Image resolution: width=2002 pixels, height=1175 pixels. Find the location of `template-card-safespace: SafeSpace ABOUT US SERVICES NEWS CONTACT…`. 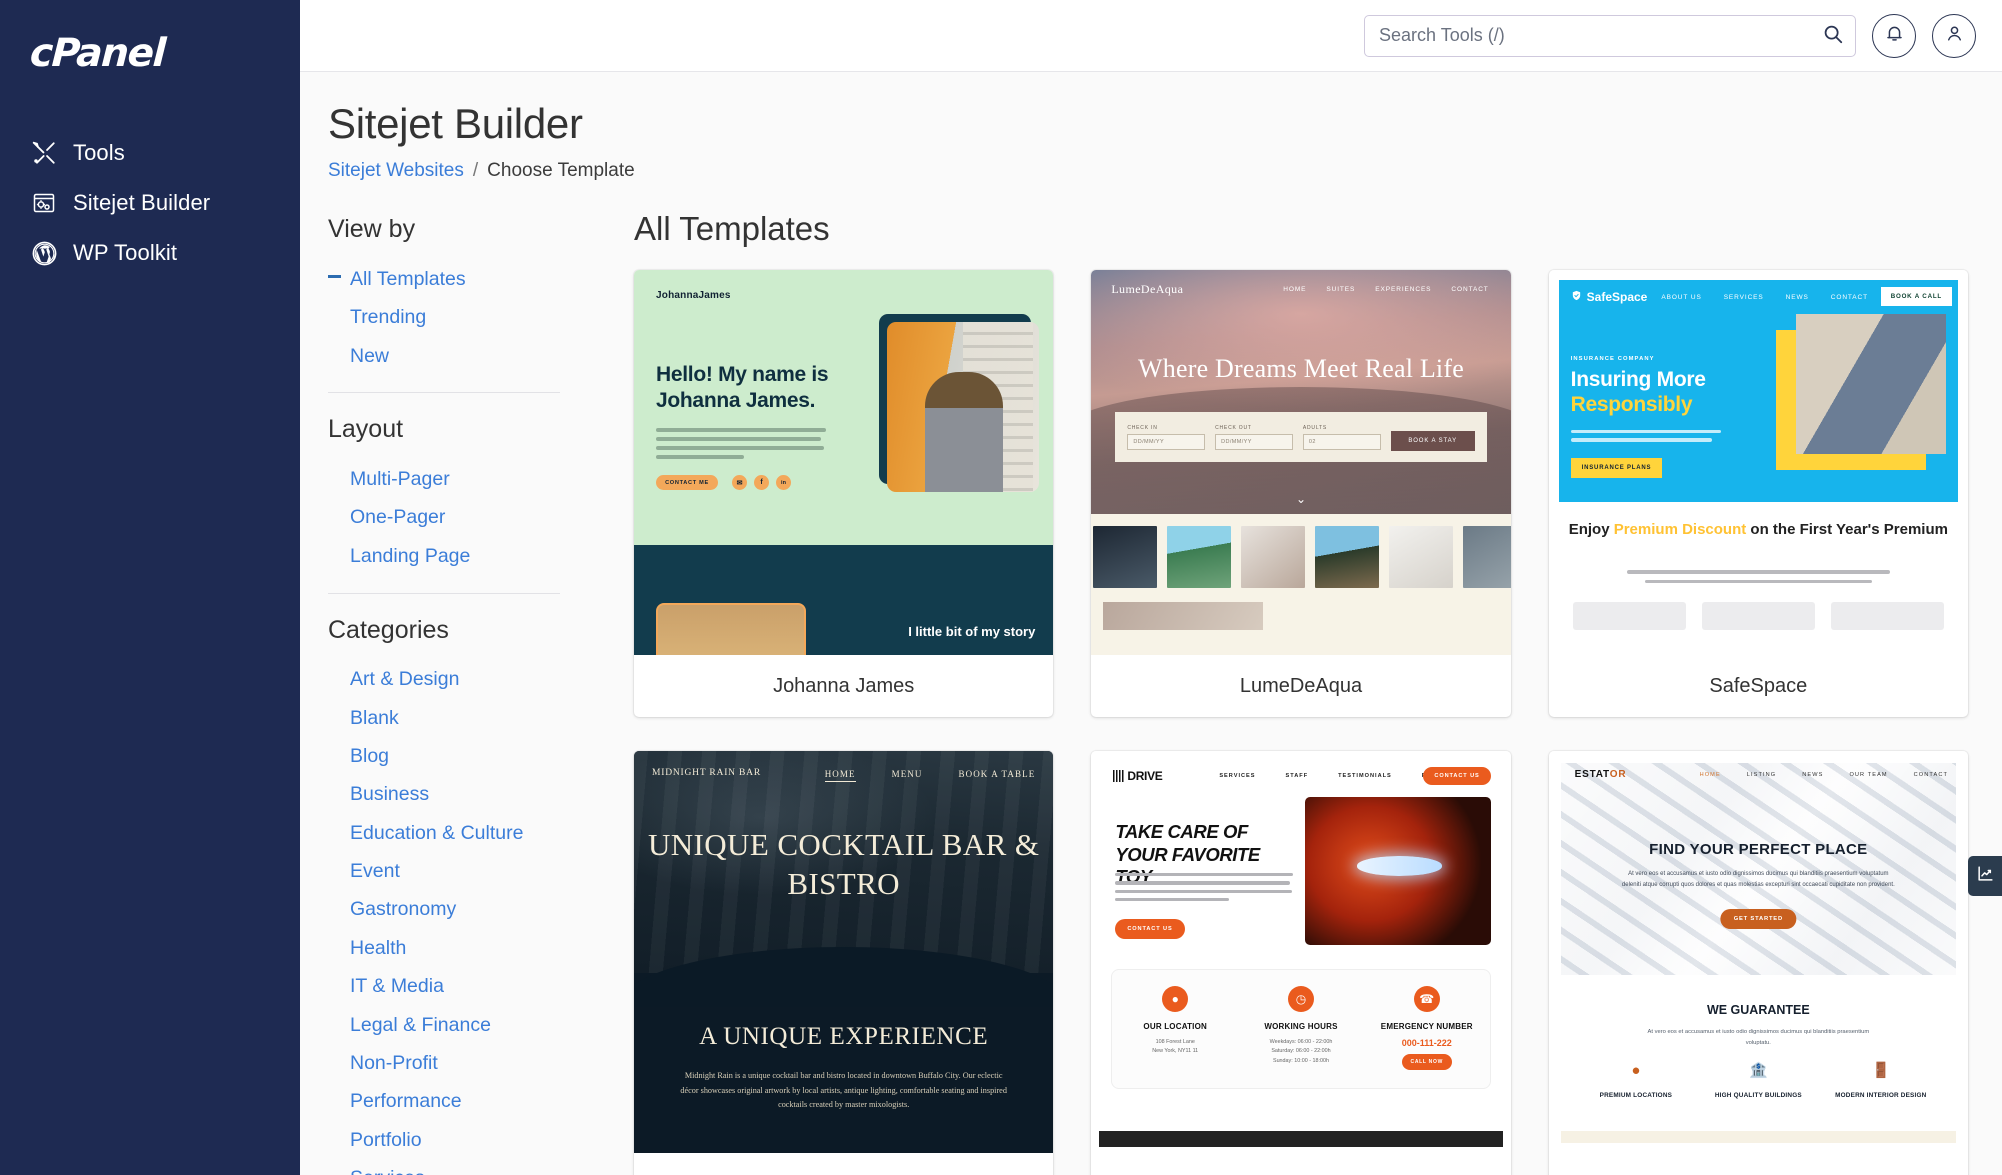

template-card-safespace: SafeSpace ABOUT US SERVICES NEWS CONTACT… is located at coordinates (1758, 494).